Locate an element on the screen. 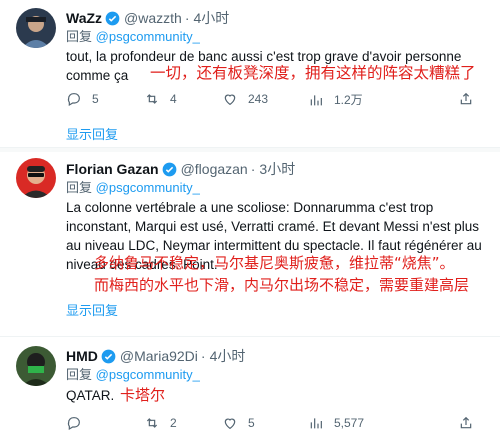 The width and height of the screenshot is (500, 440). views-count: 1.2万 is located at coordinates (348, 100).